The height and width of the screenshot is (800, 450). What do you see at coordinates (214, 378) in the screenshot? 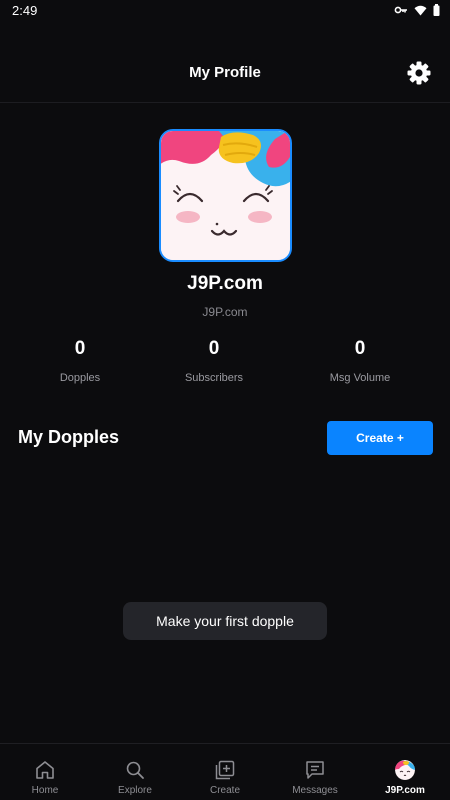
I see `stat-label: Subscribers` at bounding box center [214, 378].